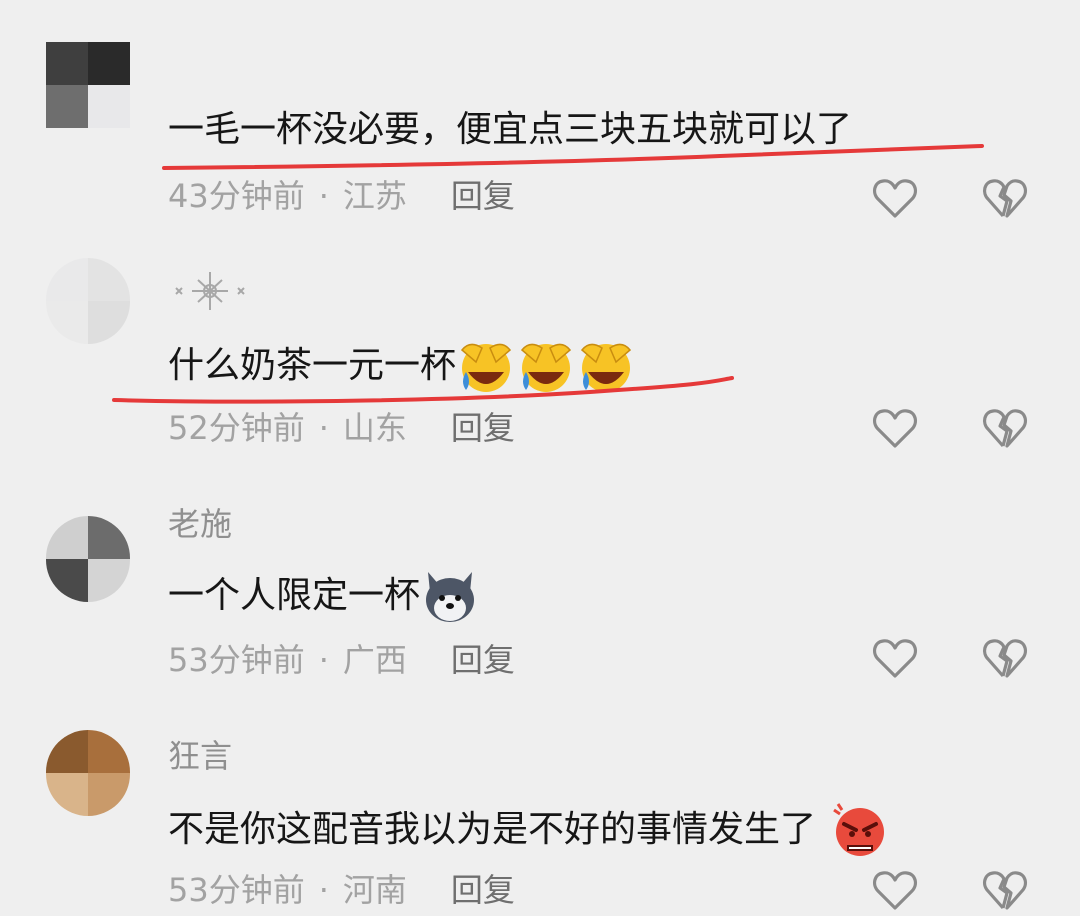  Describe the element at coordinates (859, 829) in the screenshot. I see `angry-face-emoji` at that location.